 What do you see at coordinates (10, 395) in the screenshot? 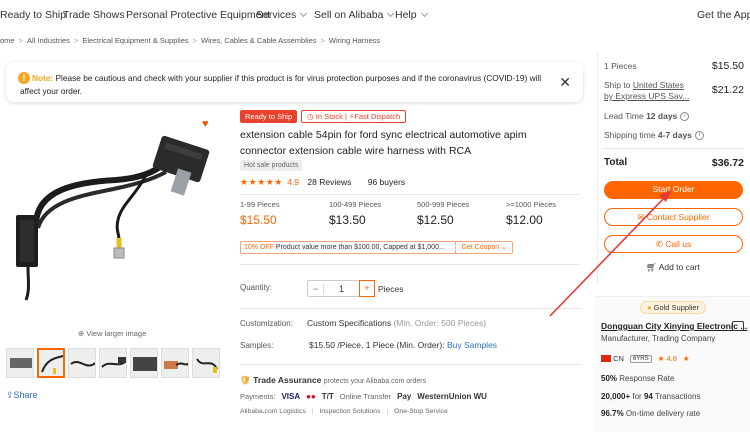
I see `share-icon: ⇪` at bounding box center [10, 395].